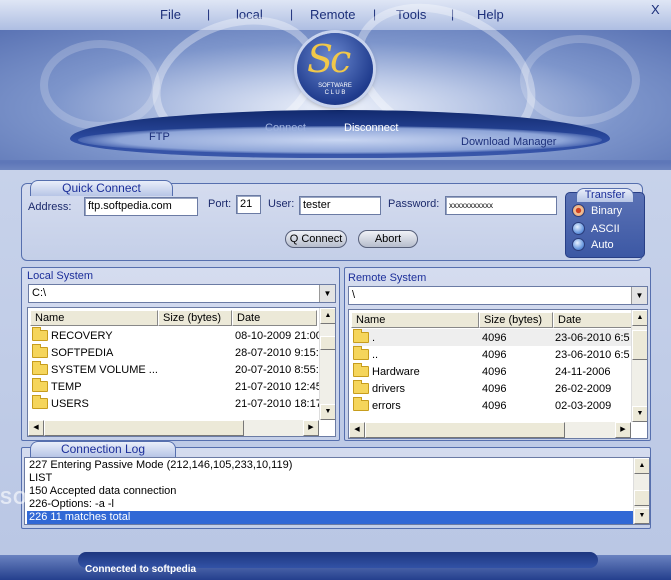  I want to click on softpedia-watermark: SO, so click(14, 498).